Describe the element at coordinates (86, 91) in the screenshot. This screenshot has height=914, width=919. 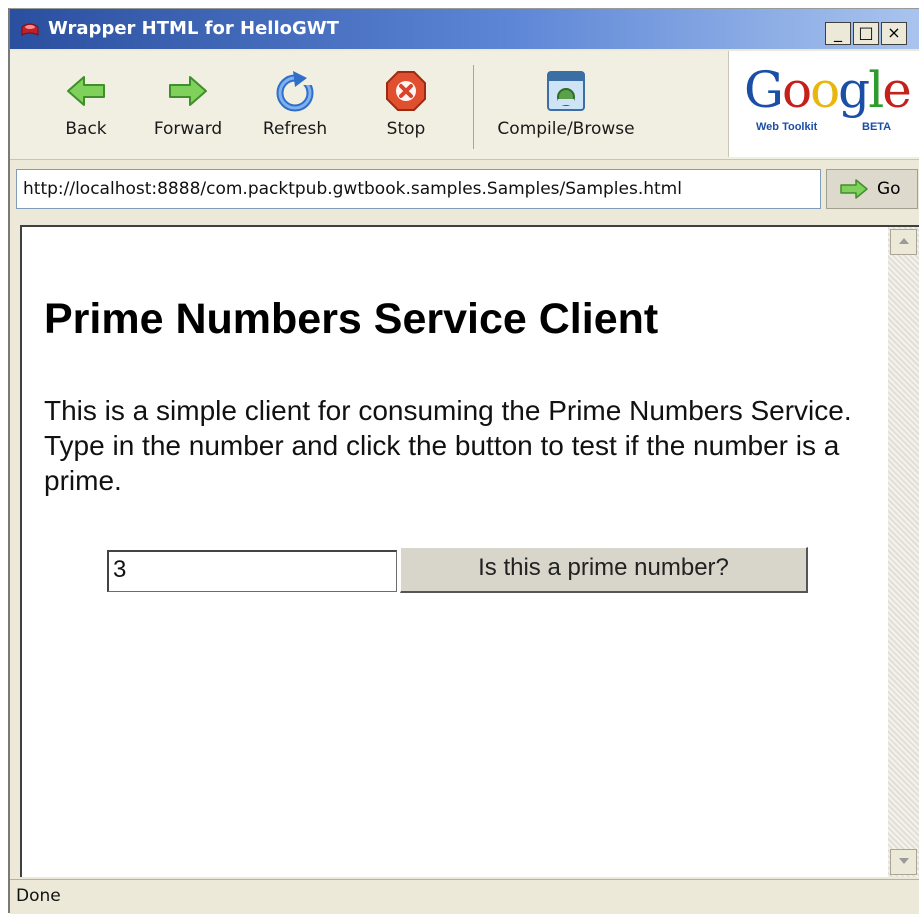
I see `back-arrow-icon` at that location.